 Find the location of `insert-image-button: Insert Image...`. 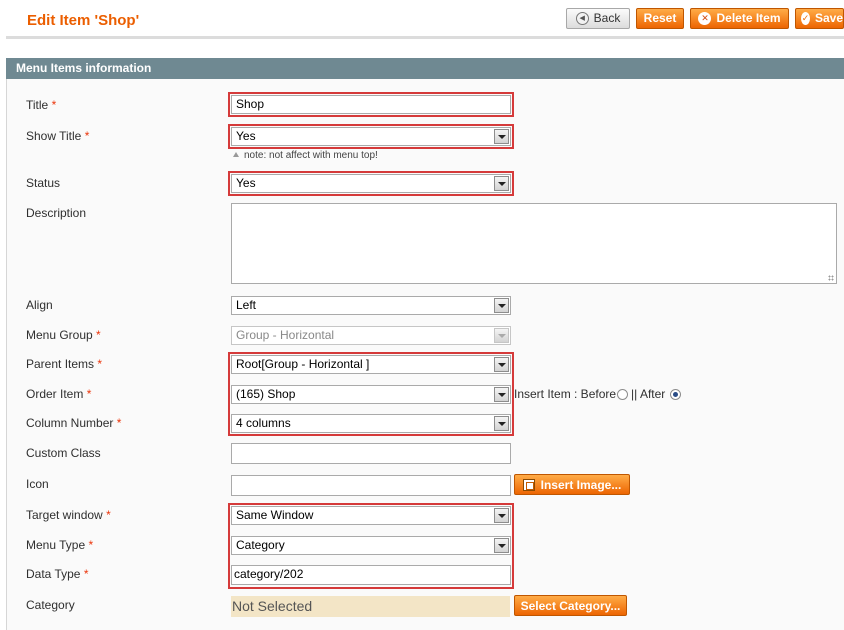

insert-image-button: Insert Image... is located at coordinates (572, 484).